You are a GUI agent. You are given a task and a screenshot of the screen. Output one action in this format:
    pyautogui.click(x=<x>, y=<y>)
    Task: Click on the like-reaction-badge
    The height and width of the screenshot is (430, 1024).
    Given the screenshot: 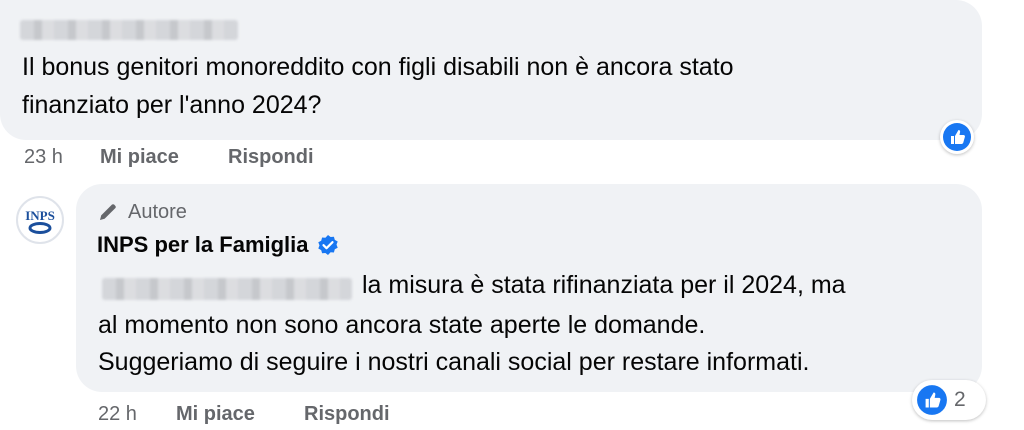 What is the action you would take?
    pyautogui.click(x=957, y=137)
    